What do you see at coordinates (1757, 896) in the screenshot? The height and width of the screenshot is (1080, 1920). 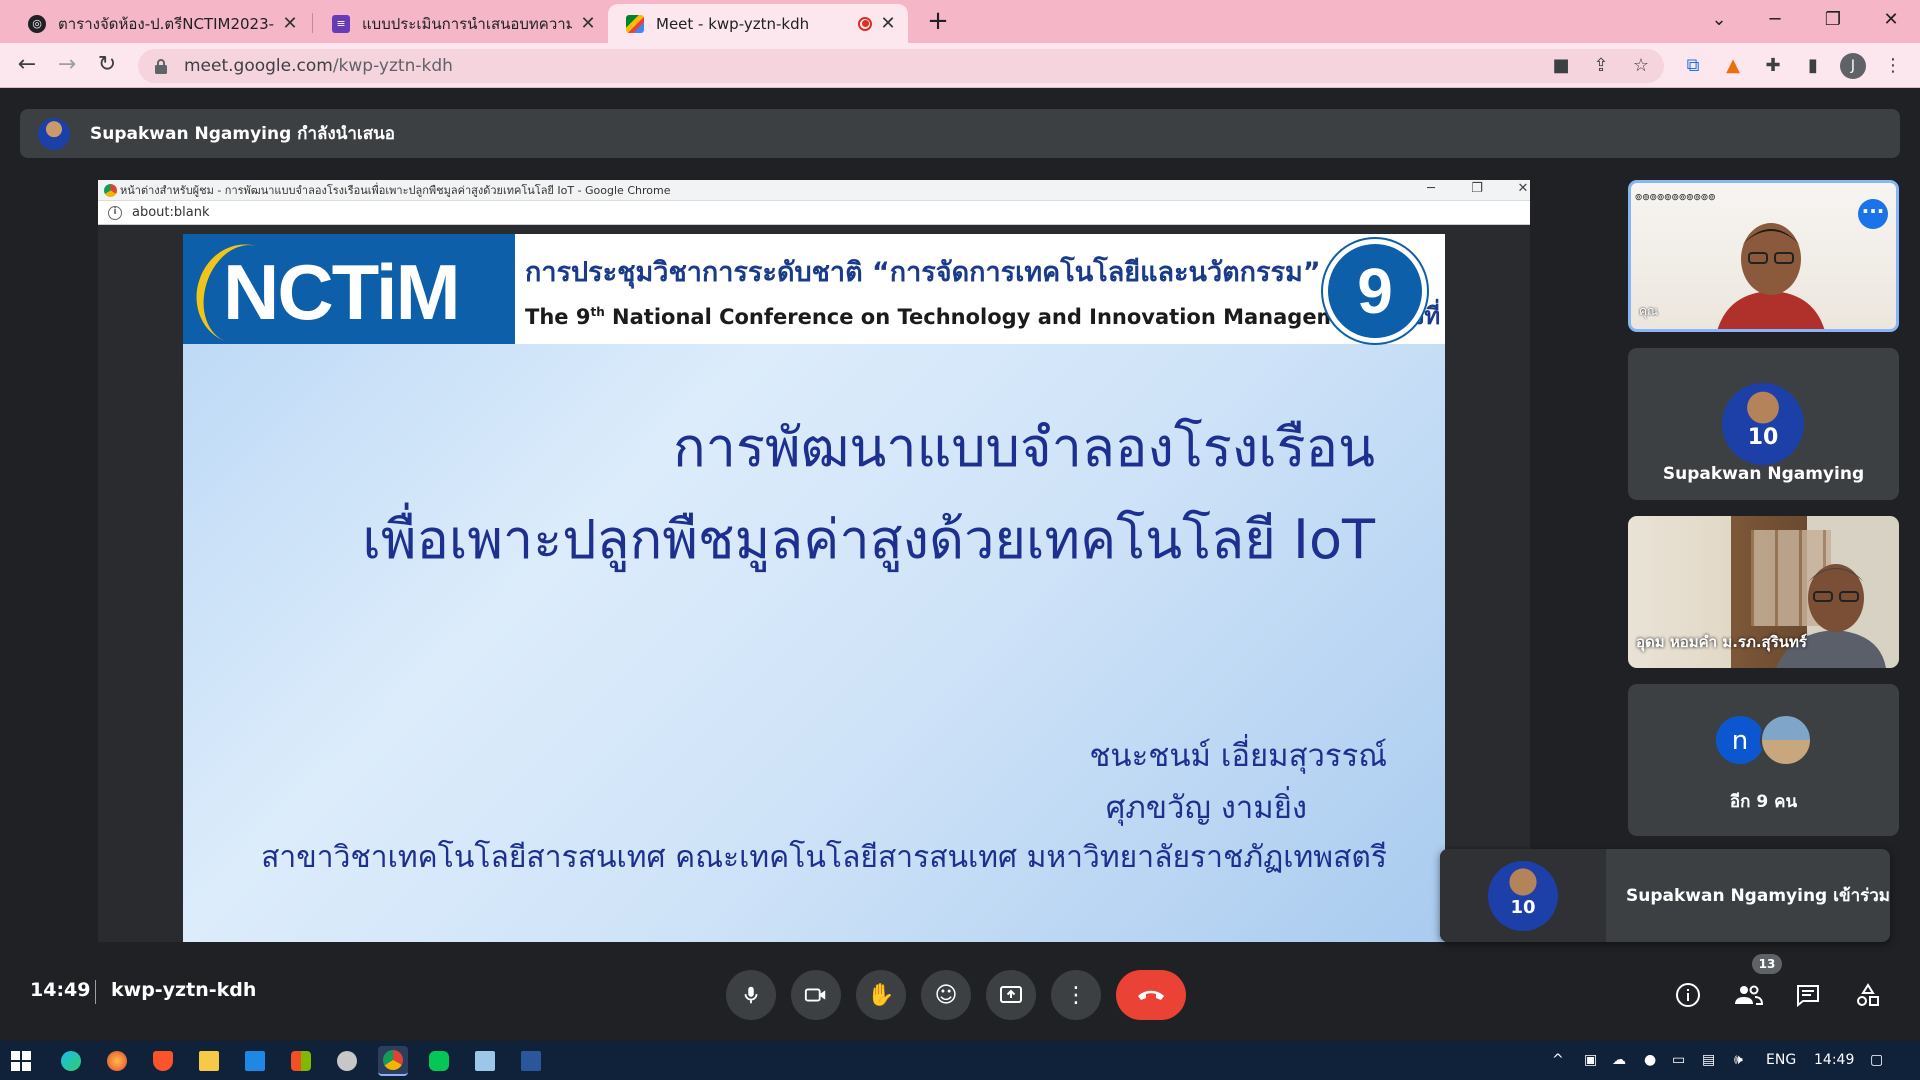 I see `toast-message: Supakwan Ngamying เข้าร่วม` at bounding box center [1757, 896].